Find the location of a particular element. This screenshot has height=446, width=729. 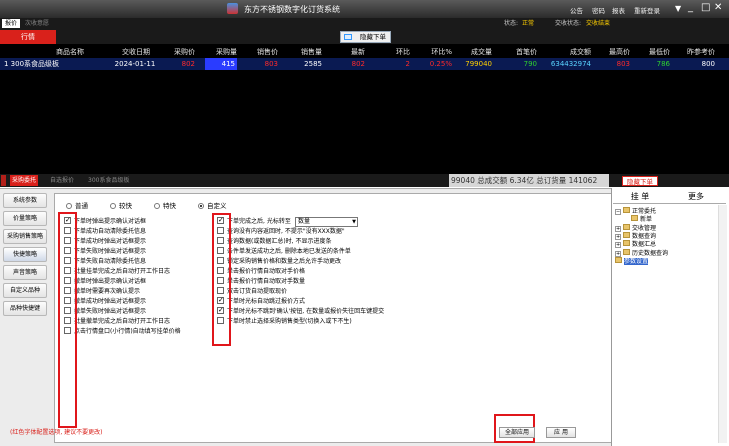

col-volume: 成交量 is located at coordinates (476, 52).